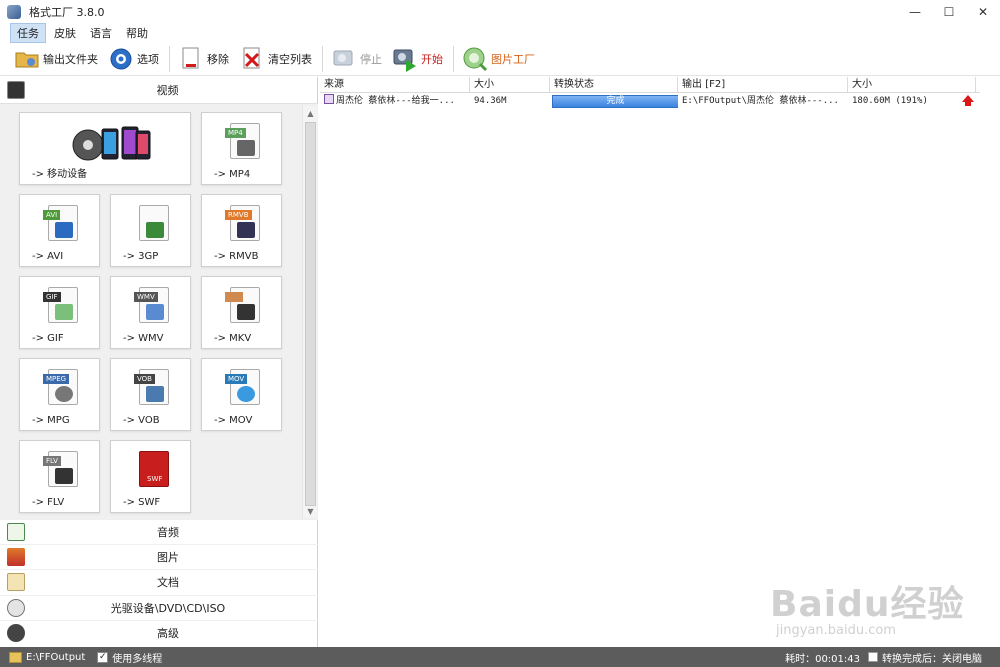 The height and width of the screenshot is (667, 1000). Describe the element at coordinates (932, 659) in the screenshot. I see `after-done-label: 转换完成后：关闭电脑` at that location.